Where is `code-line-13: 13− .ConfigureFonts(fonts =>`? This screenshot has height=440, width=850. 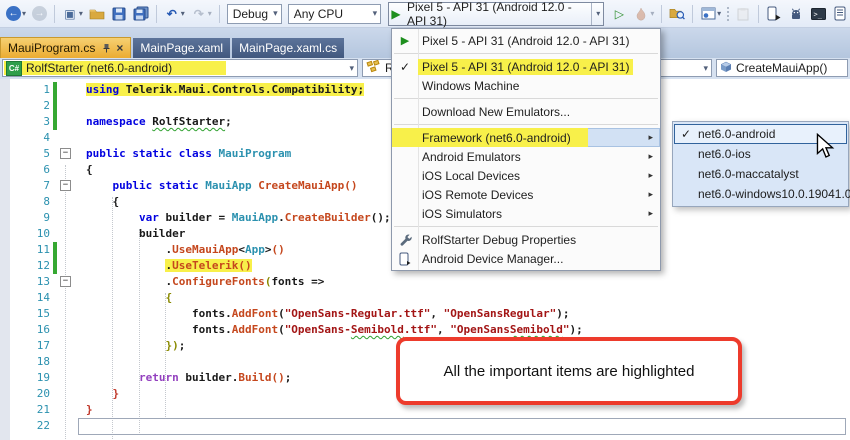 code-line-13: 13− .ConfigureFonts(fonts => is located at coordinates (425, 282).